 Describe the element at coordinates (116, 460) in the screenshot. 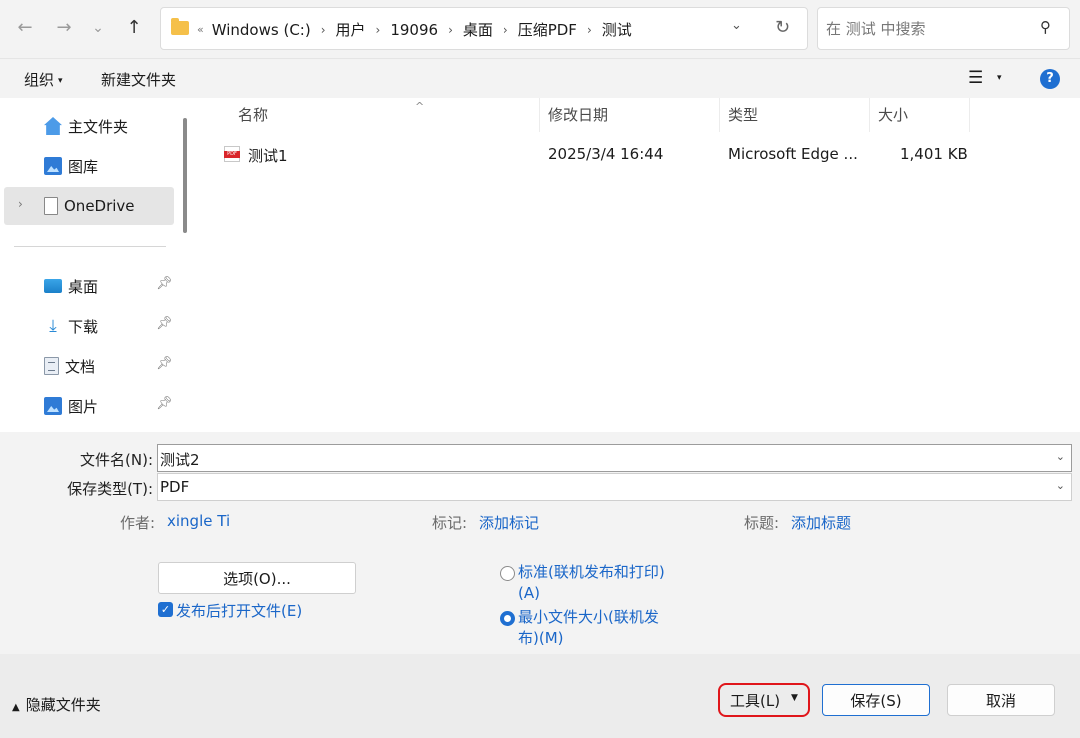

I see `filename-label: 文件名(N):` at that location.